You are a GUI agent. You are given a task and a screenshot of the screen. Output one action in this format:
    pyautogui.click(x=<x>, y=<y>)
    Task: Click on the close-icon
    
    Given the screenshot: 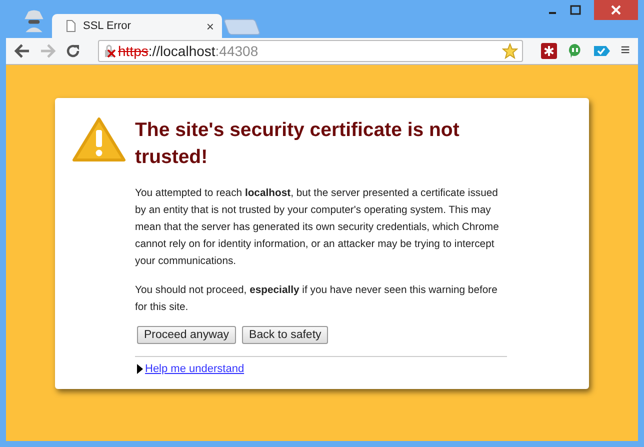 What is the action you would take?
    pyautogui.click(x=616, y=10)
    